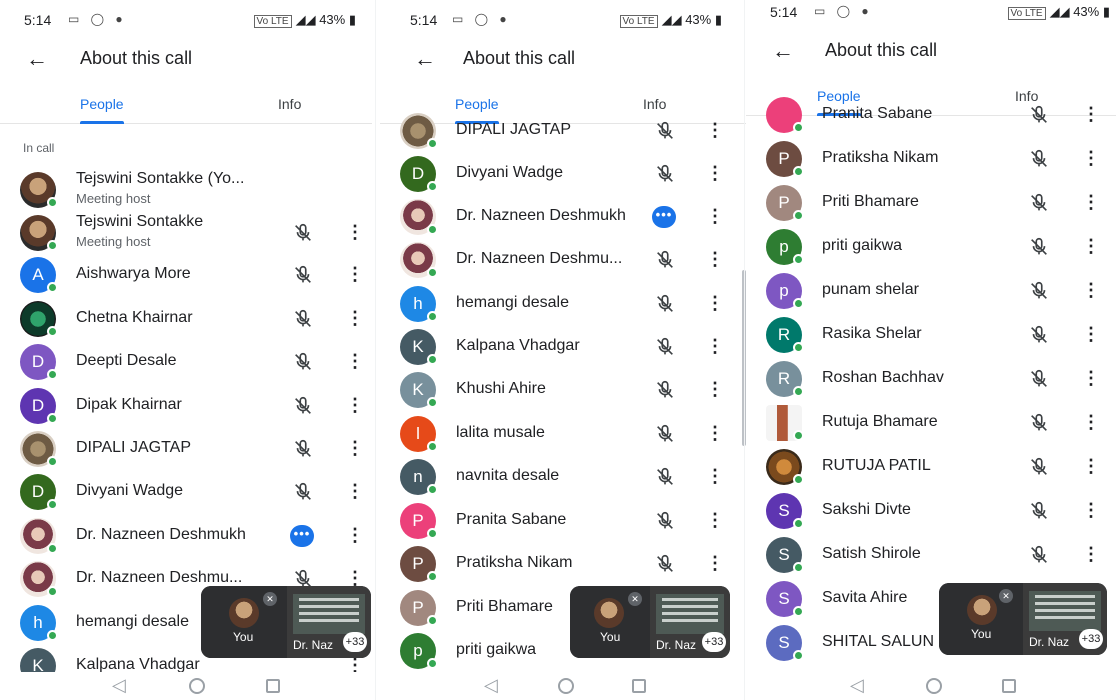  What do you see at coordinates (186, 362) in the screenshot?
I see `participant-row: D Deepti Desale ⋮` at bounding box center [186, 362].